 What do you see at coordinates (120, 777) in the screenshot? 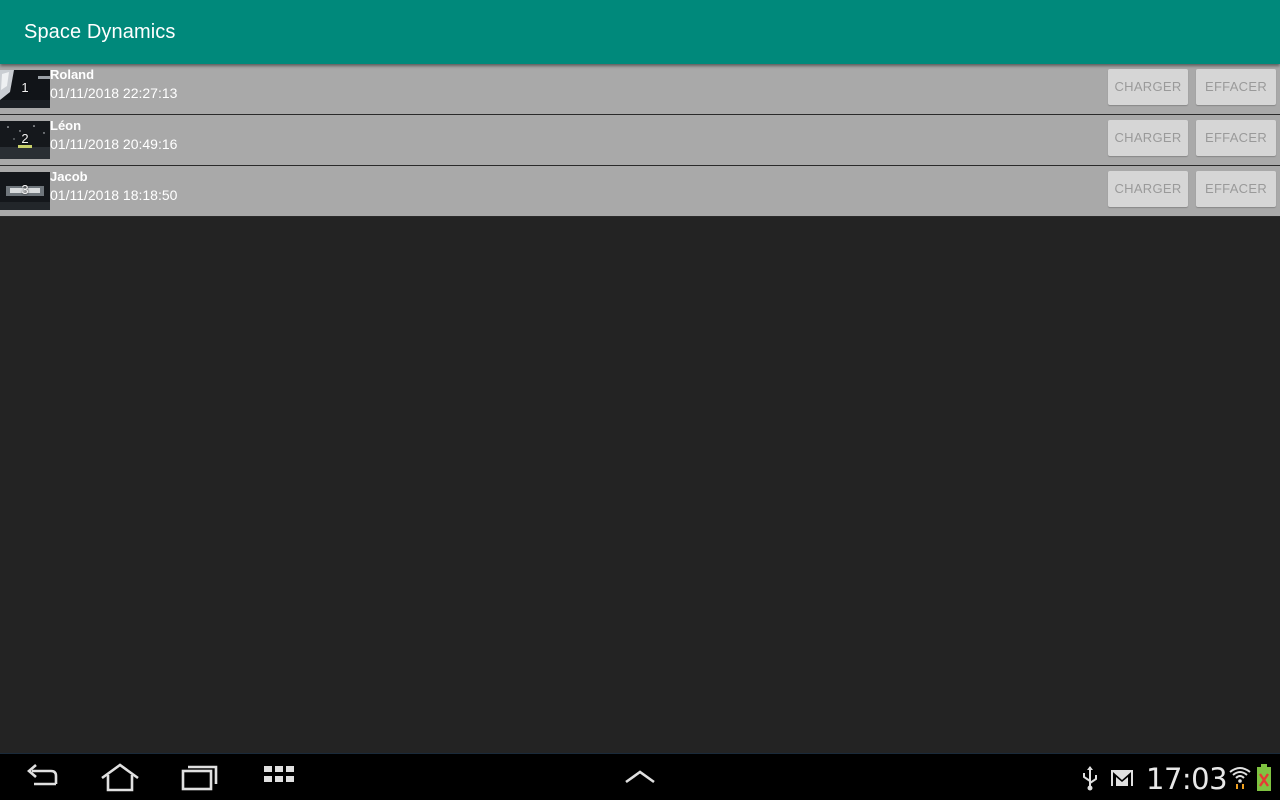
I see `home-icon` at bounding box center [120, 777].